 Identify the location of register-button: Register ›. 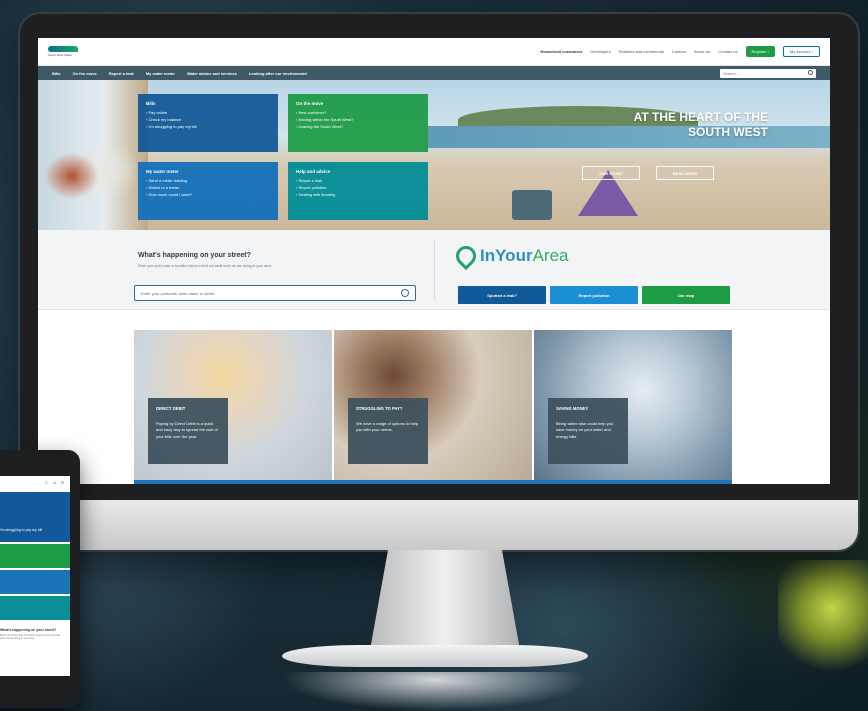
(760, 51).